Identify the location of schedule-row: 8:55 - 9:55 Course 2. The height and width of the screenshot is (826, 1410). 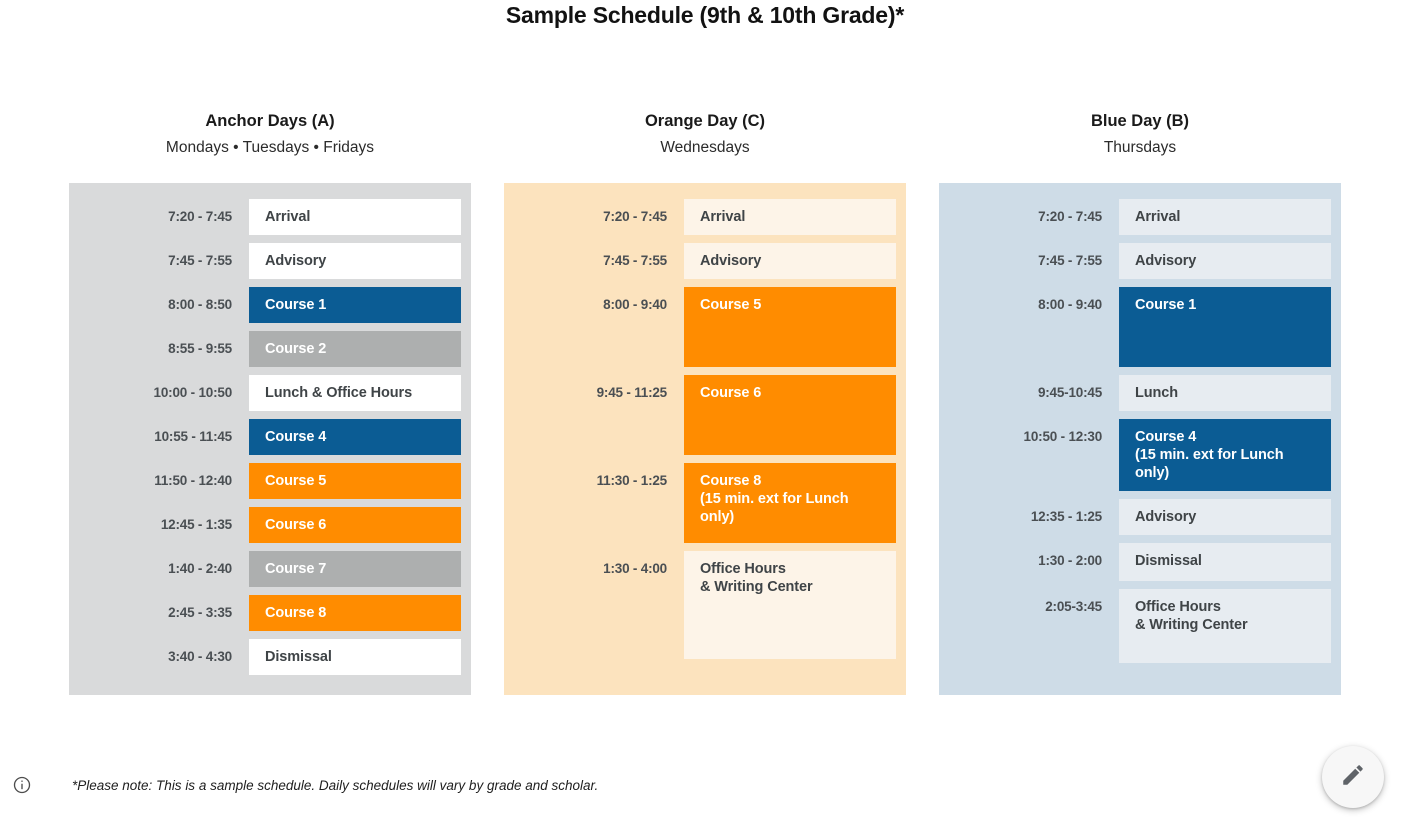
(265, 348).